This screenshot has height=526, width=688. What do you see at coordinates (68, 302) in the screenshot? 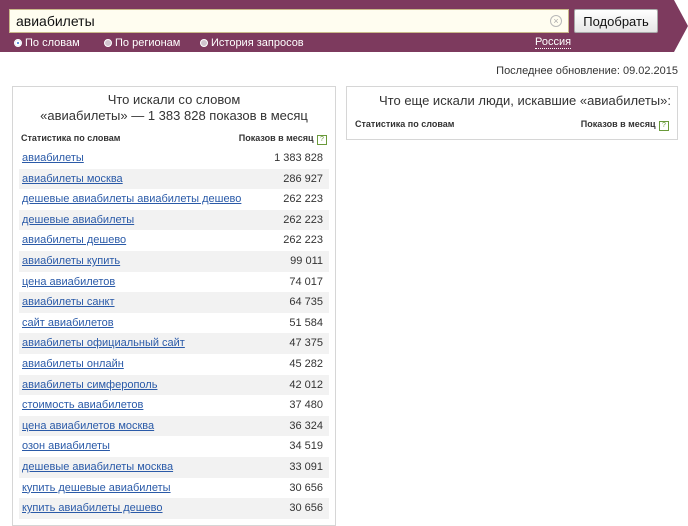
I see `keyword-link: авиабилеты санкт` at bounding box center [68, 302].